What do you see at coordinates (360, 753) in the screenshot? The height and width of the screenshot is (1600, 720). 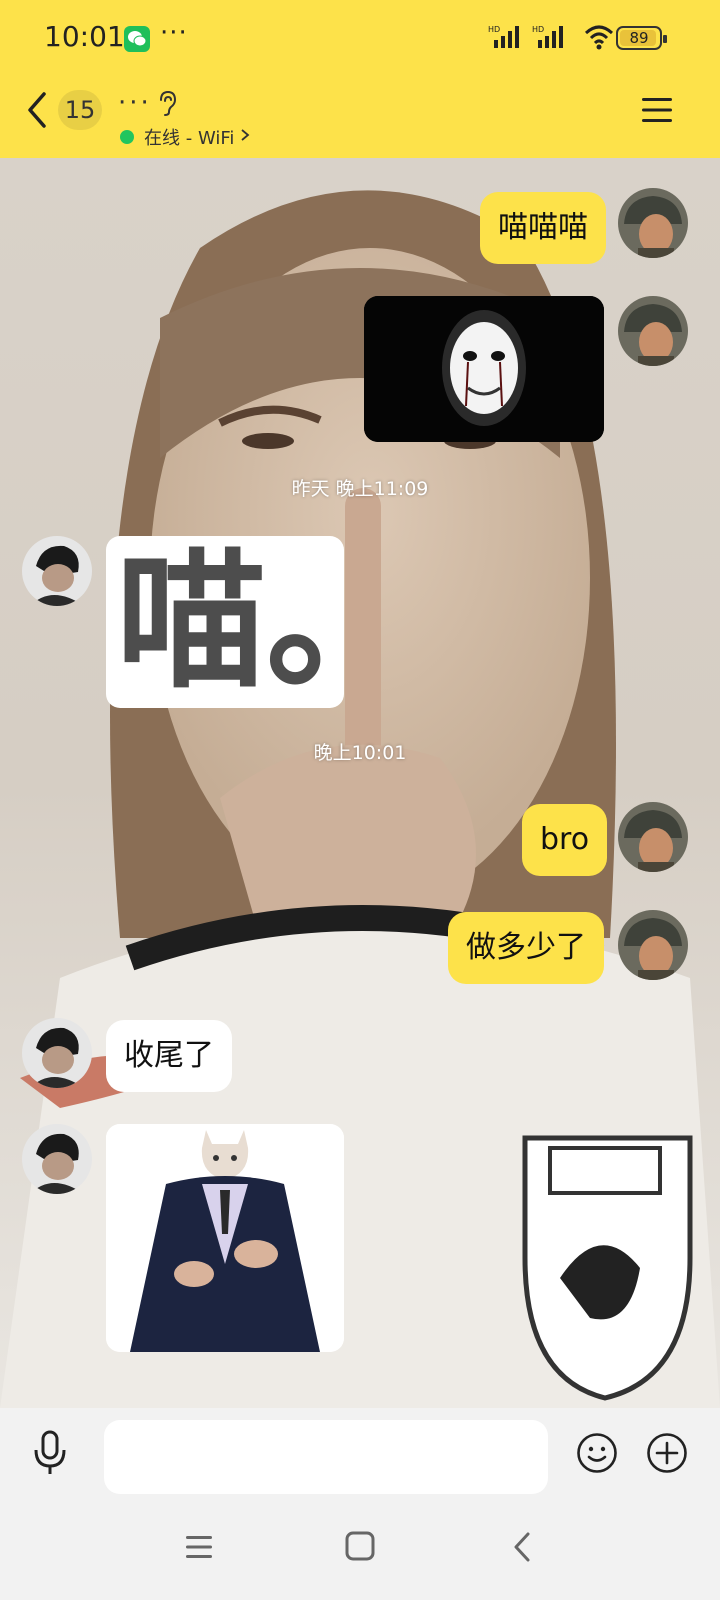 I see `message-timestamp: 晚上10:01` at bounding box center [360, 753].